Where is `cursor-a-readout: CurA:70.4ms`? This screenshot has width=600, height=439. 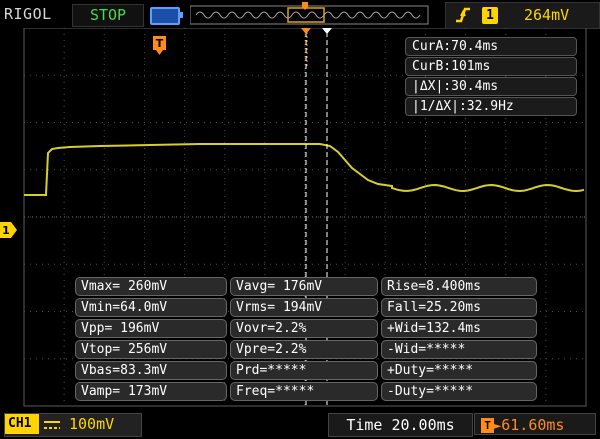
cursor-a-readout: CurA:70.4ms is located at coordinates (491, 46).